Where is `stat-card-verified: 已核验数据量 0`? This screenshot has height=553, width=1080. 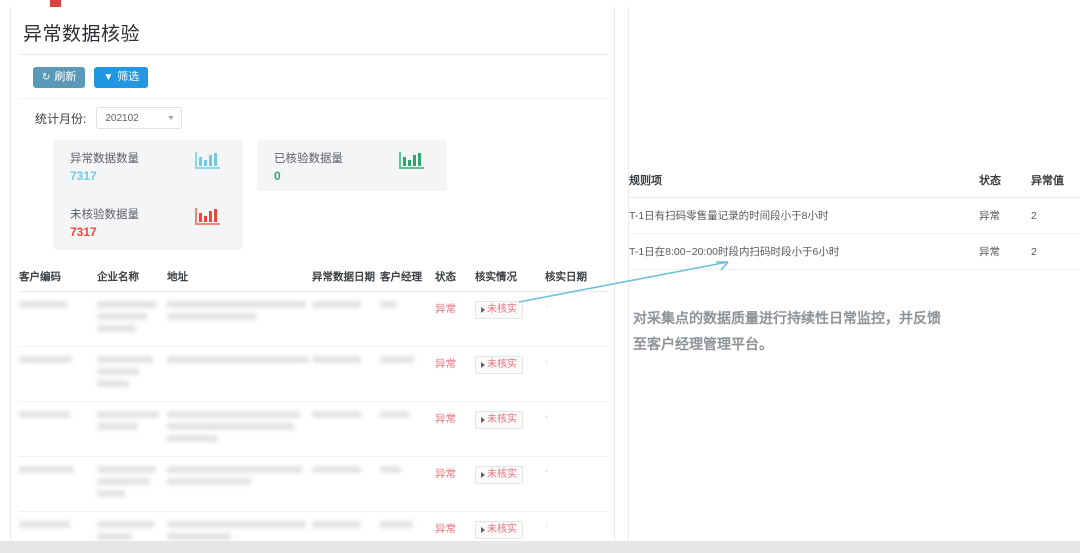
stat-card-verified: 已核验数据量 0 is located at coordinates (352, 165).